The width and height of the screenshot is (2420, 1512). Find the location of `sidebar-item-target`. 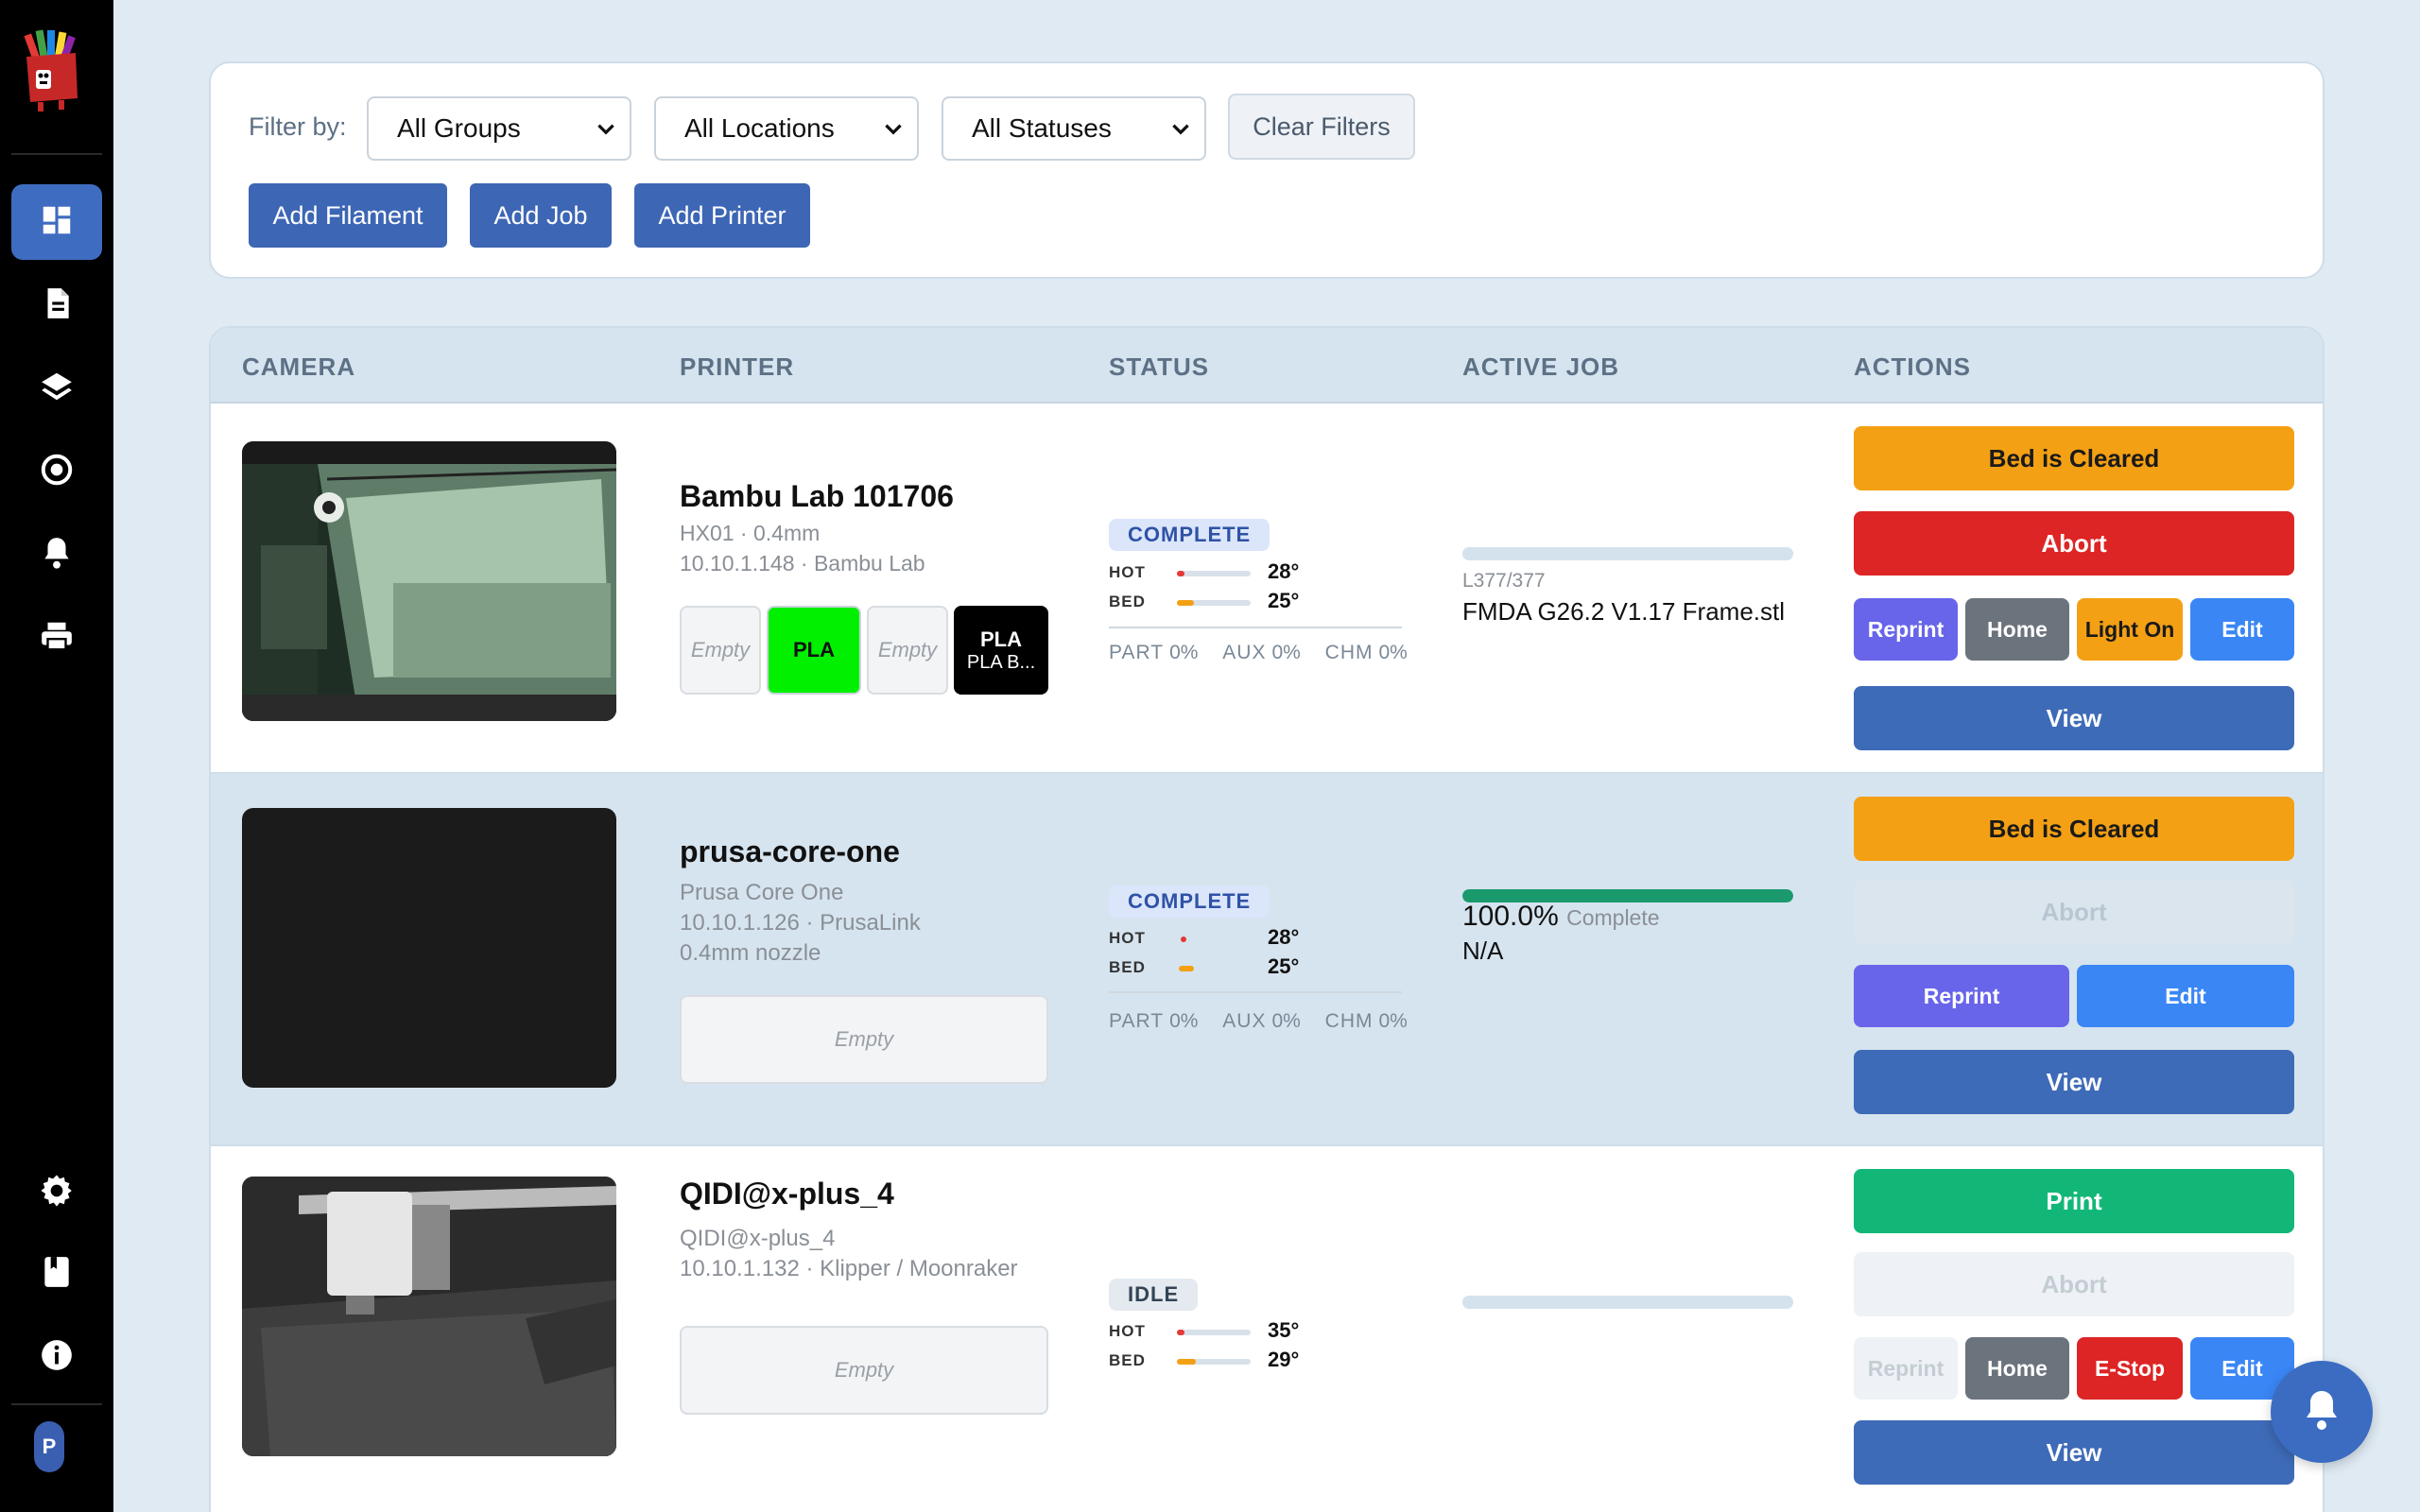

sidebar-item-target is located at coordinates (56, 471).